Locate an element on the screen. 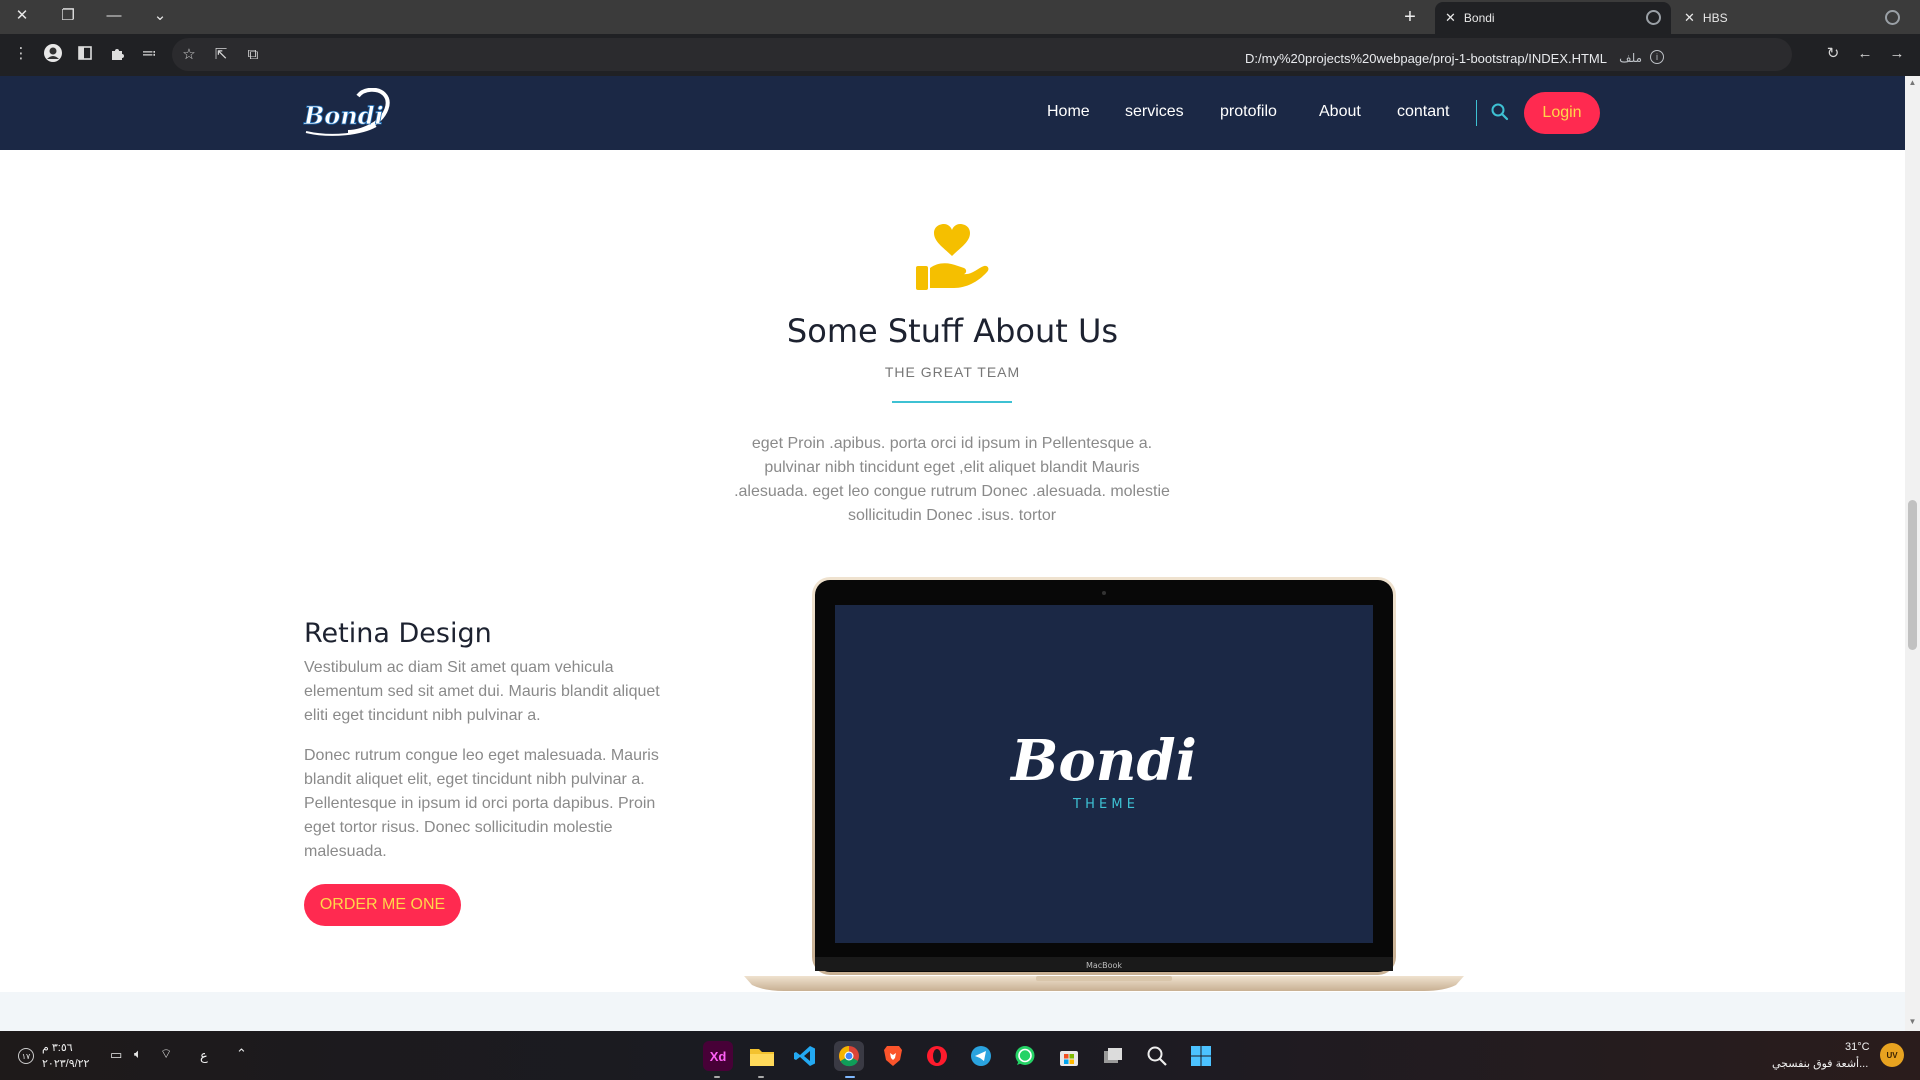 The height and width of the screenshot is (1080, 1920). opera-icon is located at coordinates (937, 1056).